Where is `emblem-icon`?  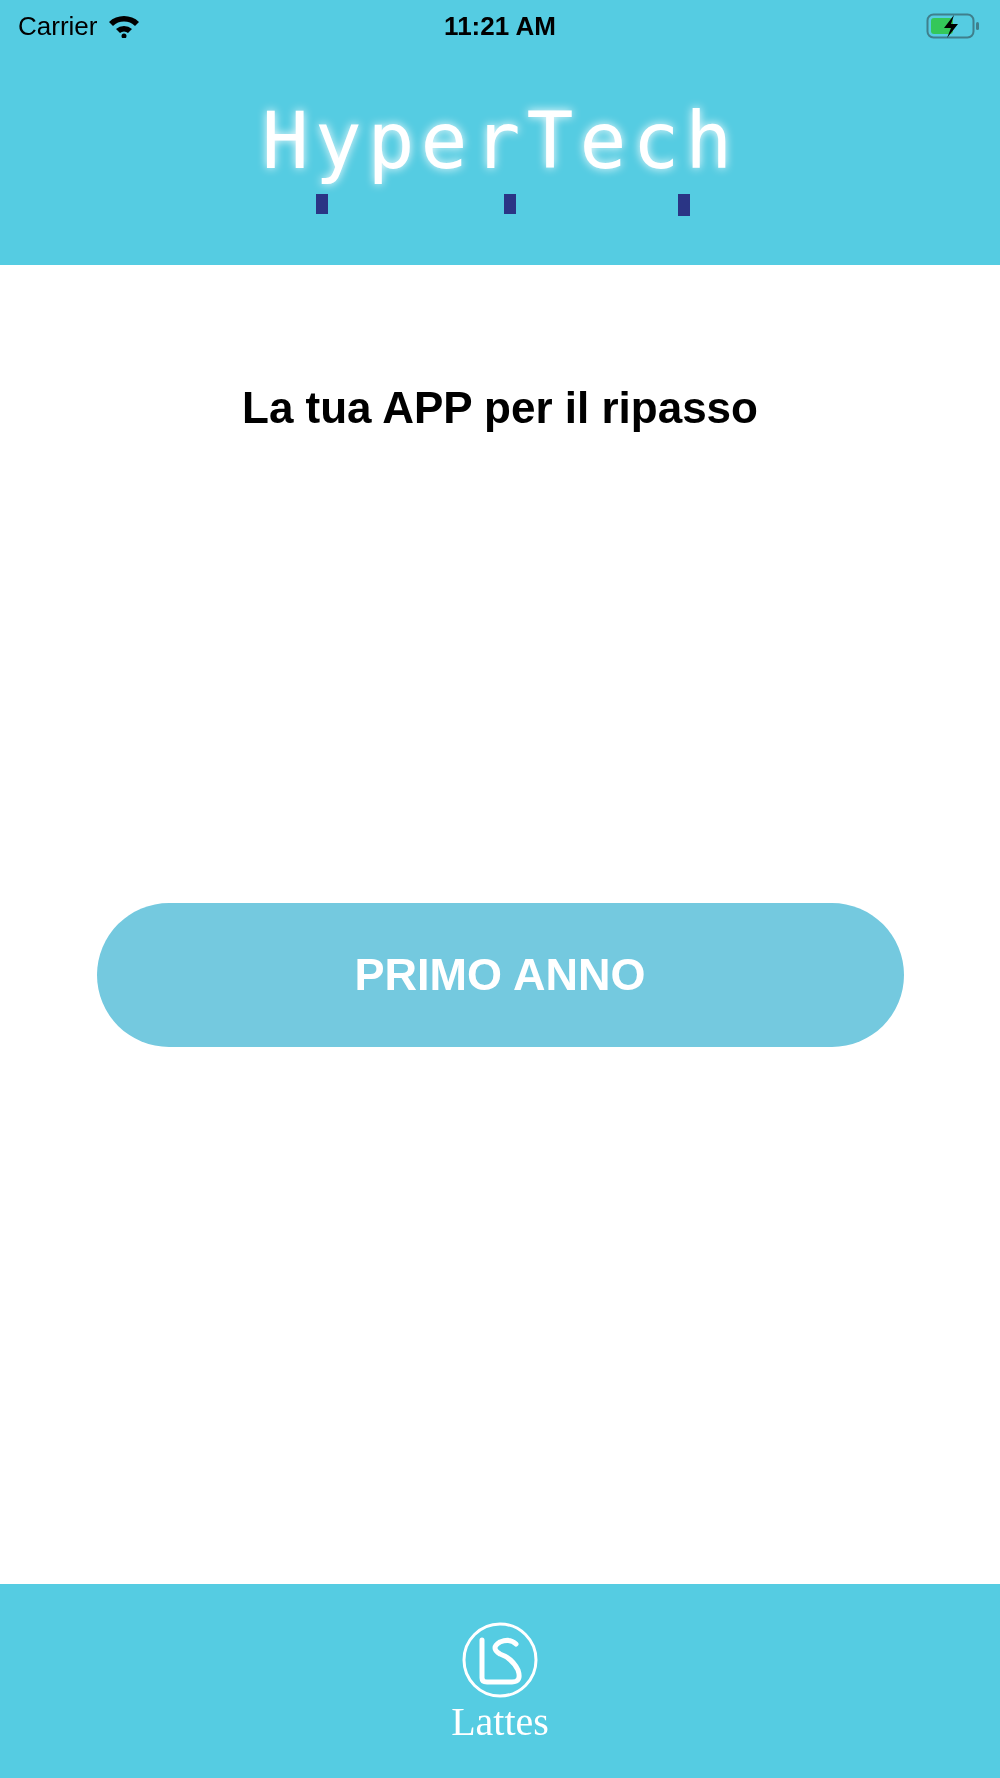 emblem-icon is located at coordinates (500, 1660).